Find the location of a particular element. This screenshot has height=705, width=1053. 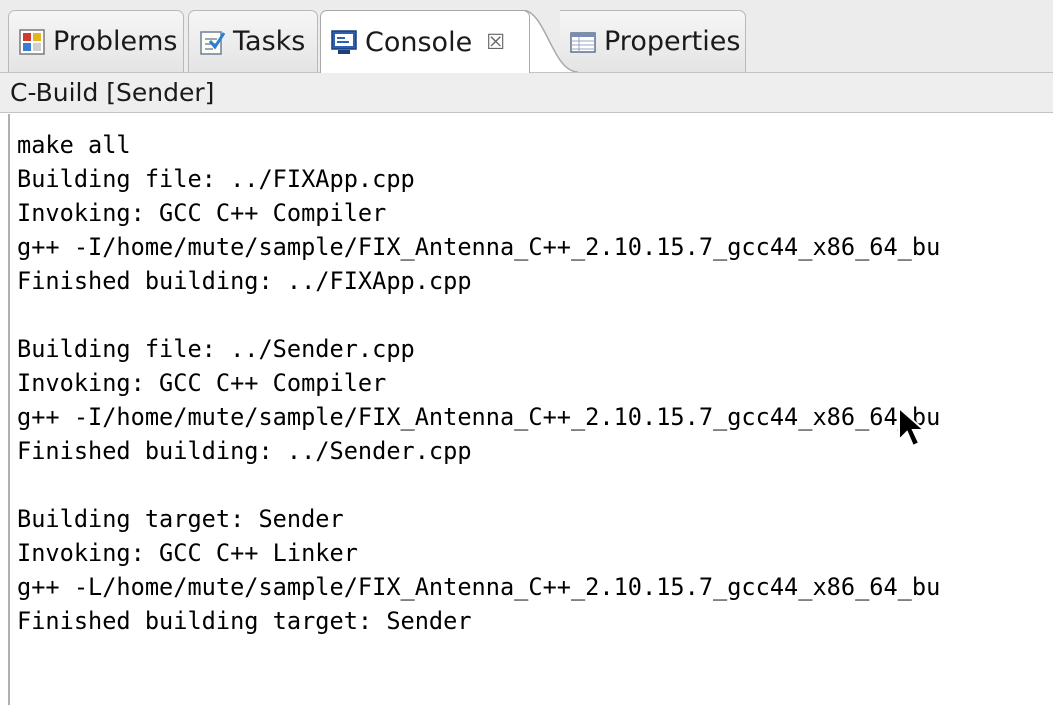

console-title: C-Build [Sender] is located at coordinates (526, 93).